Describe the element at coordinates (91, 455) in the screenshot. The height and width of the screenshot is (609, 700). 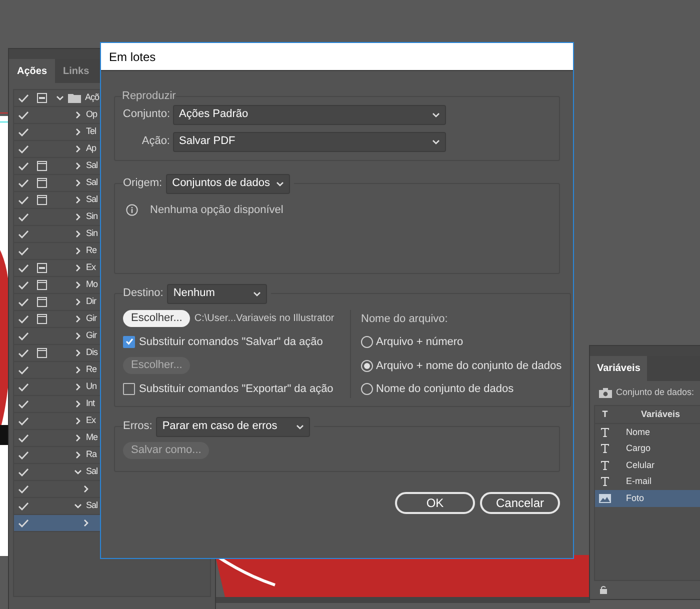
I see `action-name: Ra` at that location.